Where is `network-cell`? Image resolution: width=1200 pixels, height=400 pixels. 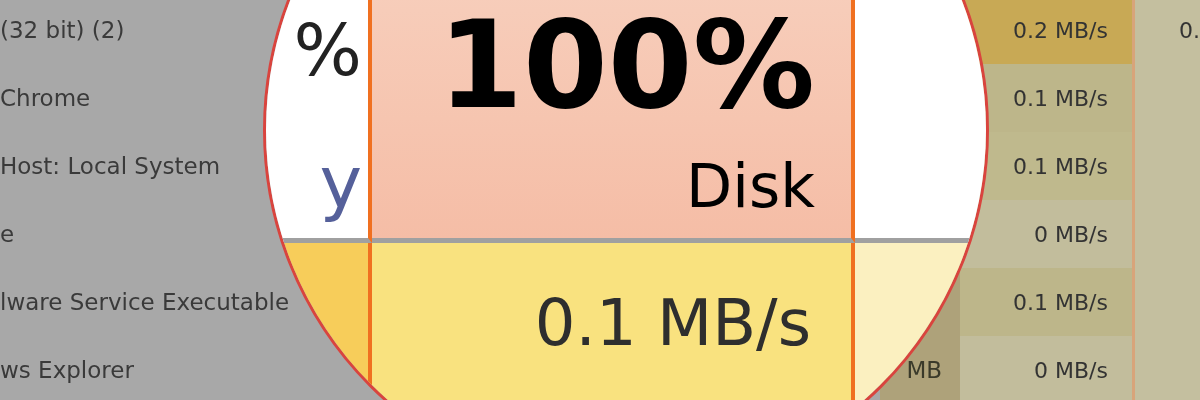 network-cell is located at coordinates (1167, 368).